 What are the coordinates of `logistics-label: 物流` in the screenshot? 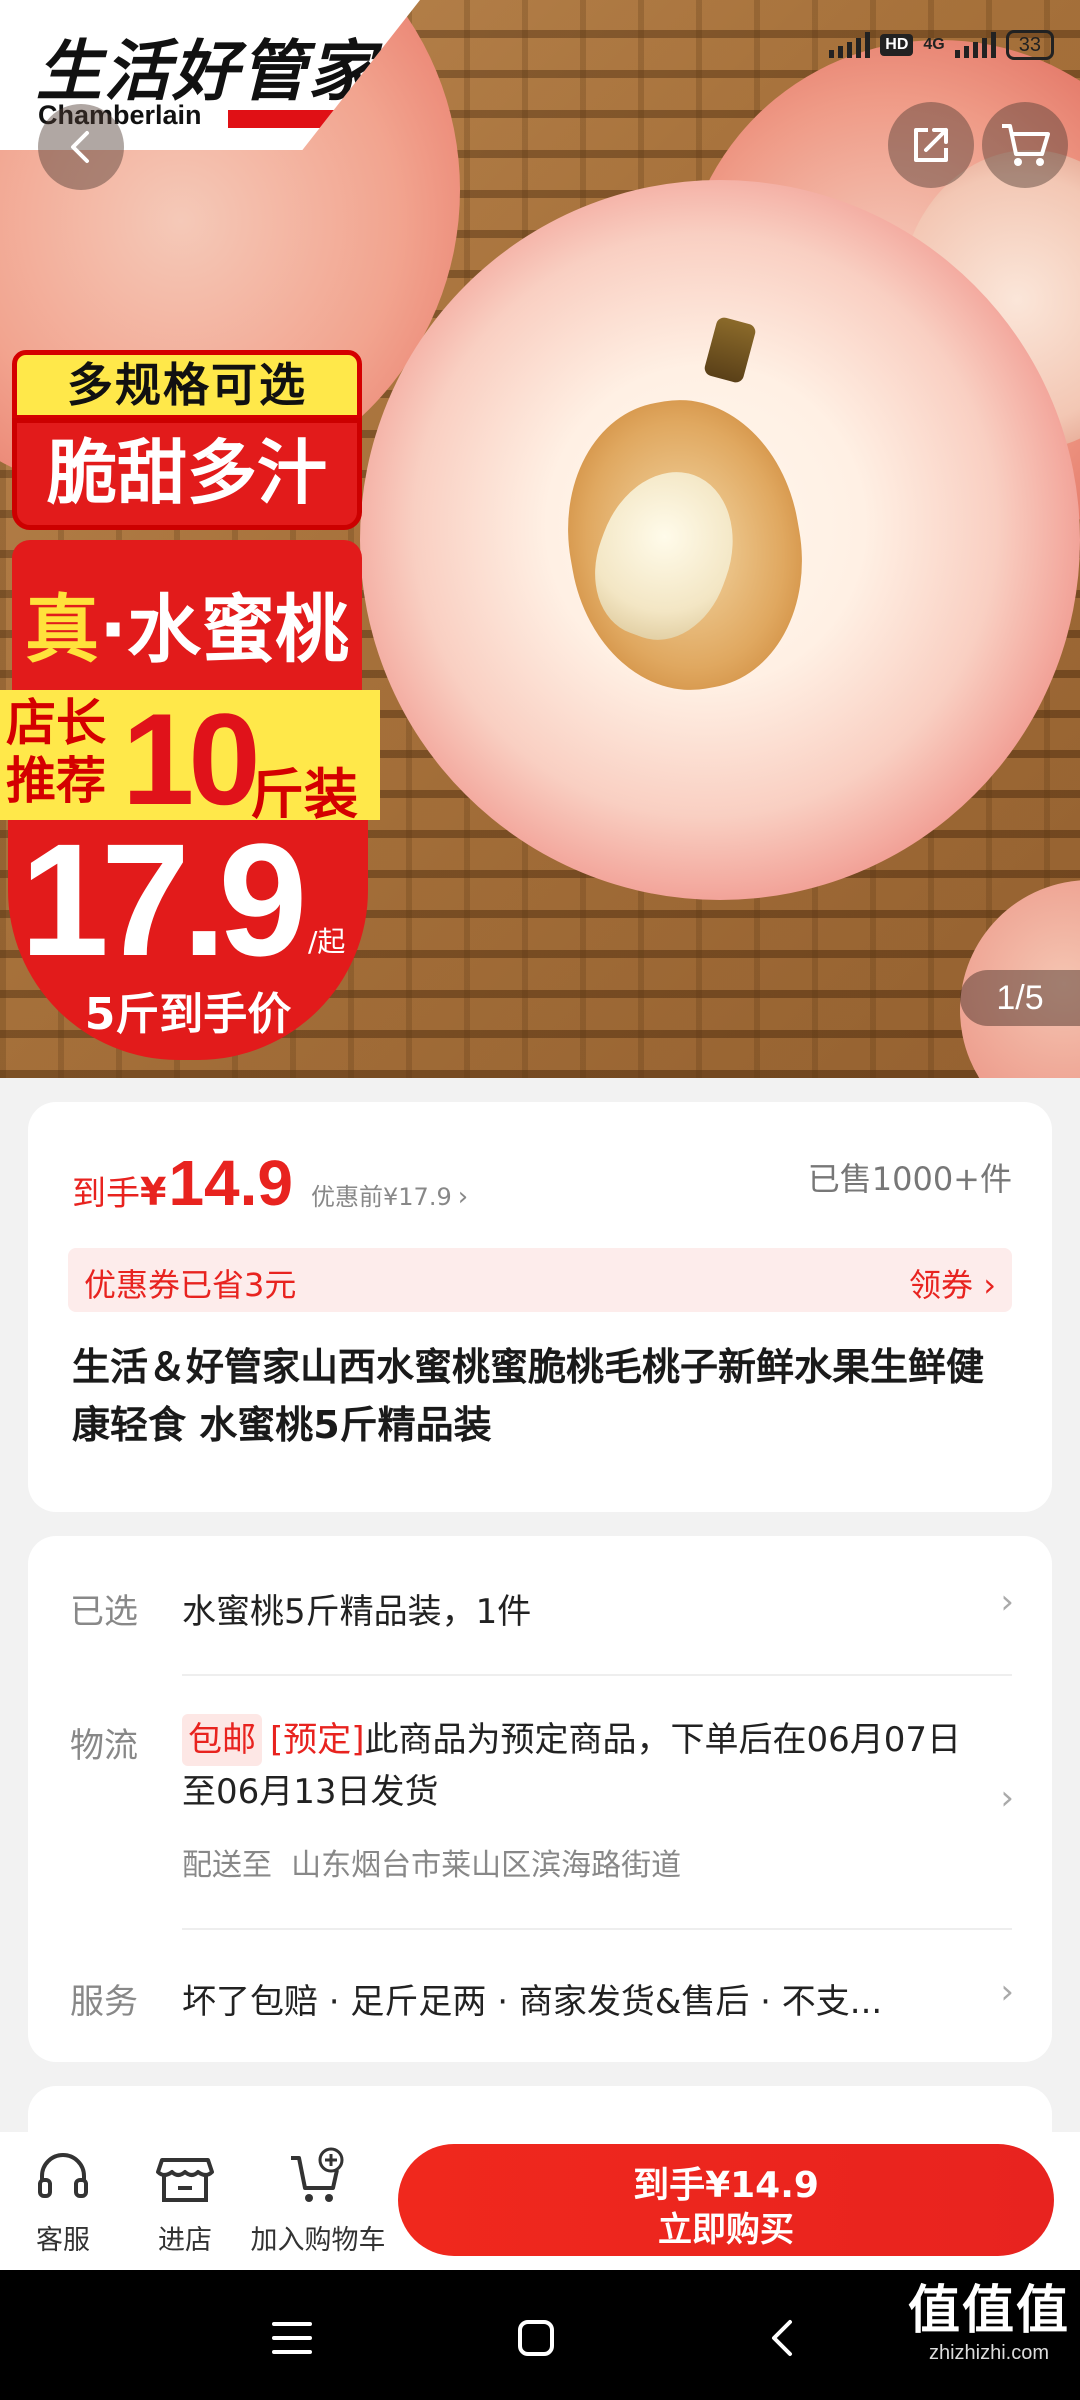 It's located at (104, 1746).